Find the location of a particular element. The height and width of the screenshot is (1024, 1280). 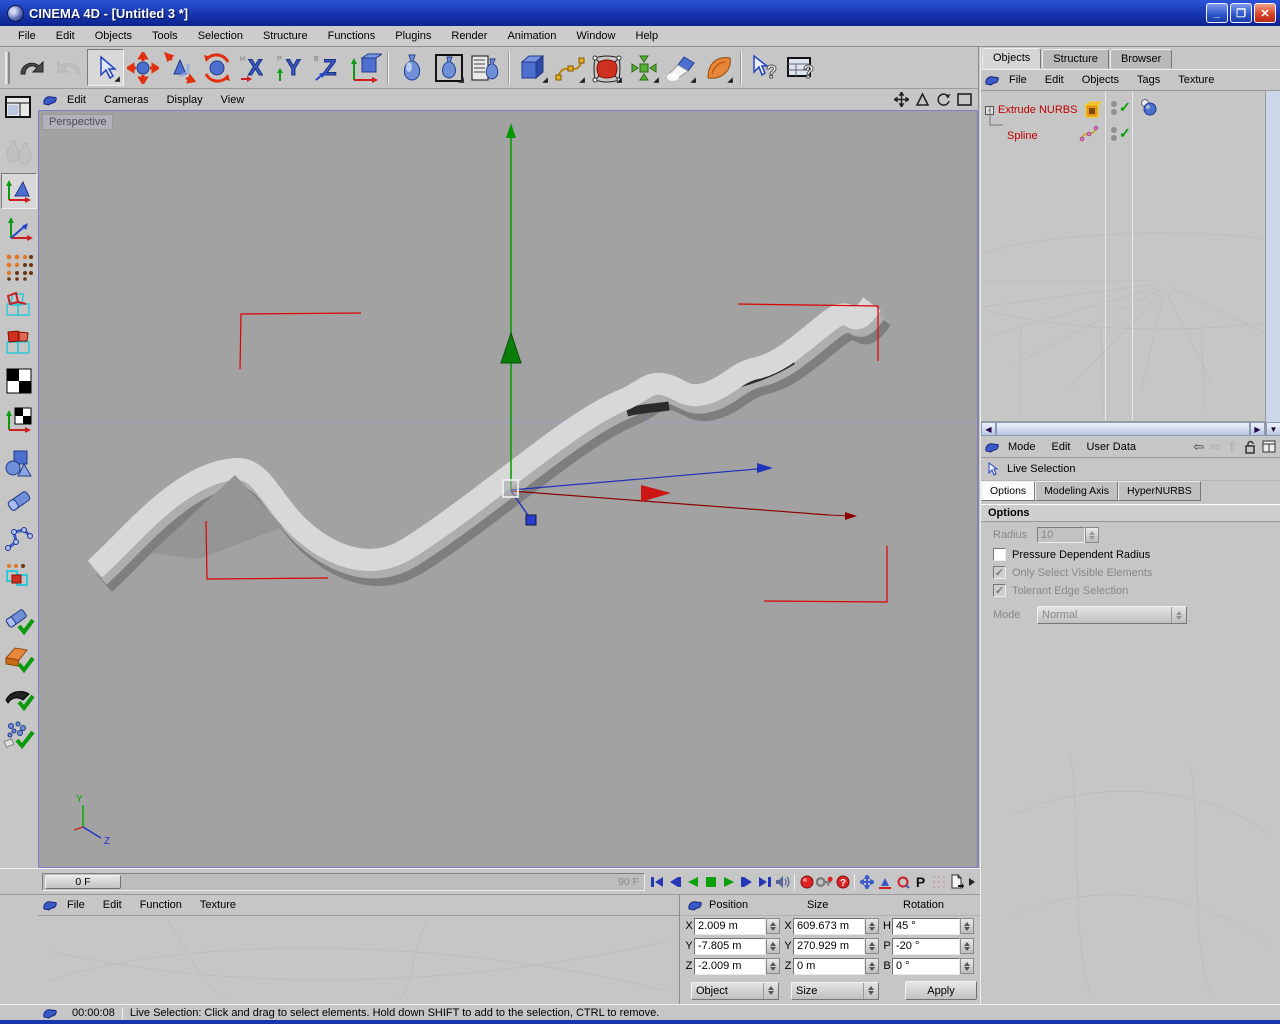

viewport-toggle-icon is located at coordinates (964, 99).